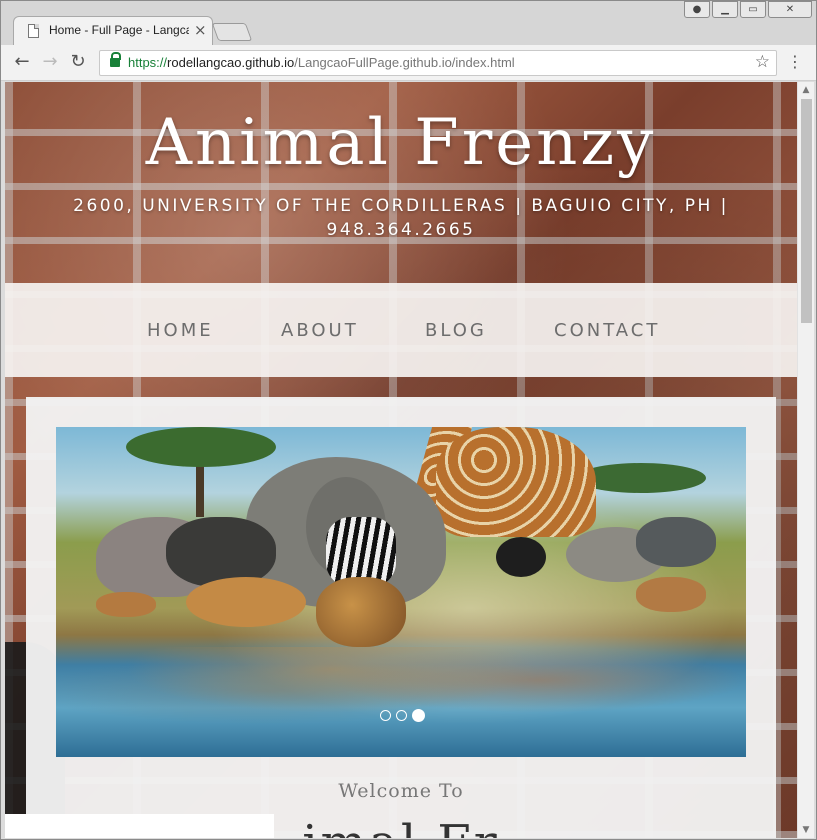 This screenshot has height=840, width=817. I want to click on scroll-down-icon: ▼, so click(806, 830).